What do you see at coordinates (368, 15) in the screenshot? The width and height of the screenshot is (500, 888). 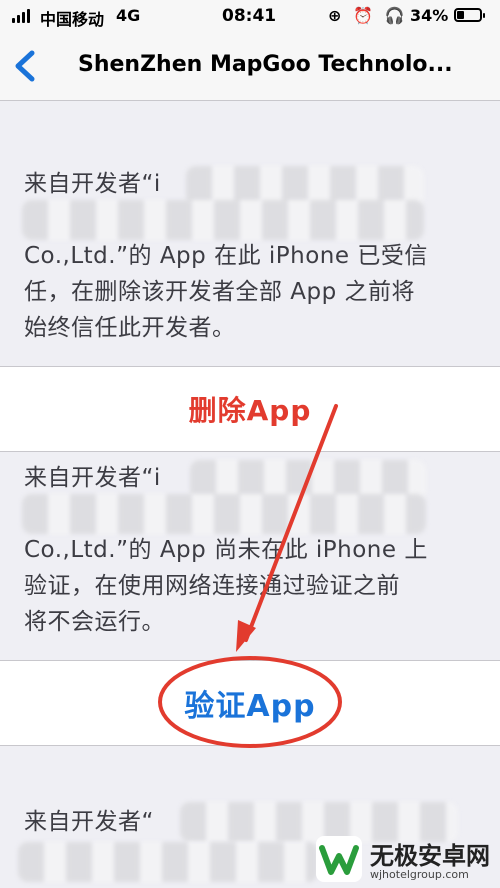 I see `status-icons: ⊕ ⏰ 🎧` at bounding box center [368, 15].